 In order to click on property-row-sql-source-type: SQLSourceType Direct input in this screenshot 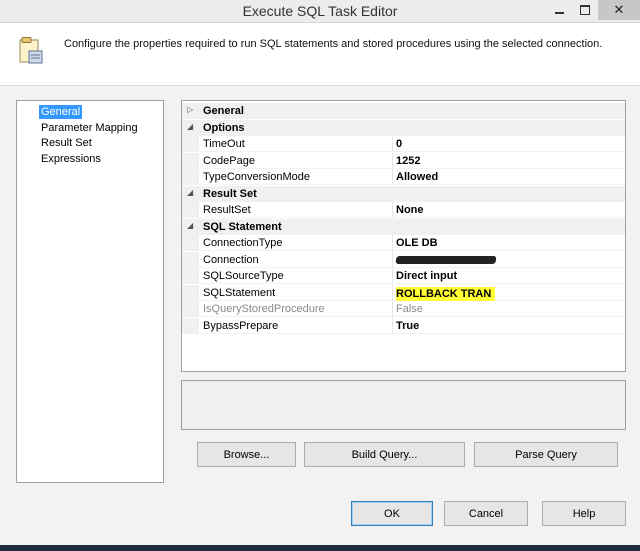, I will do `click(403, 276)`.